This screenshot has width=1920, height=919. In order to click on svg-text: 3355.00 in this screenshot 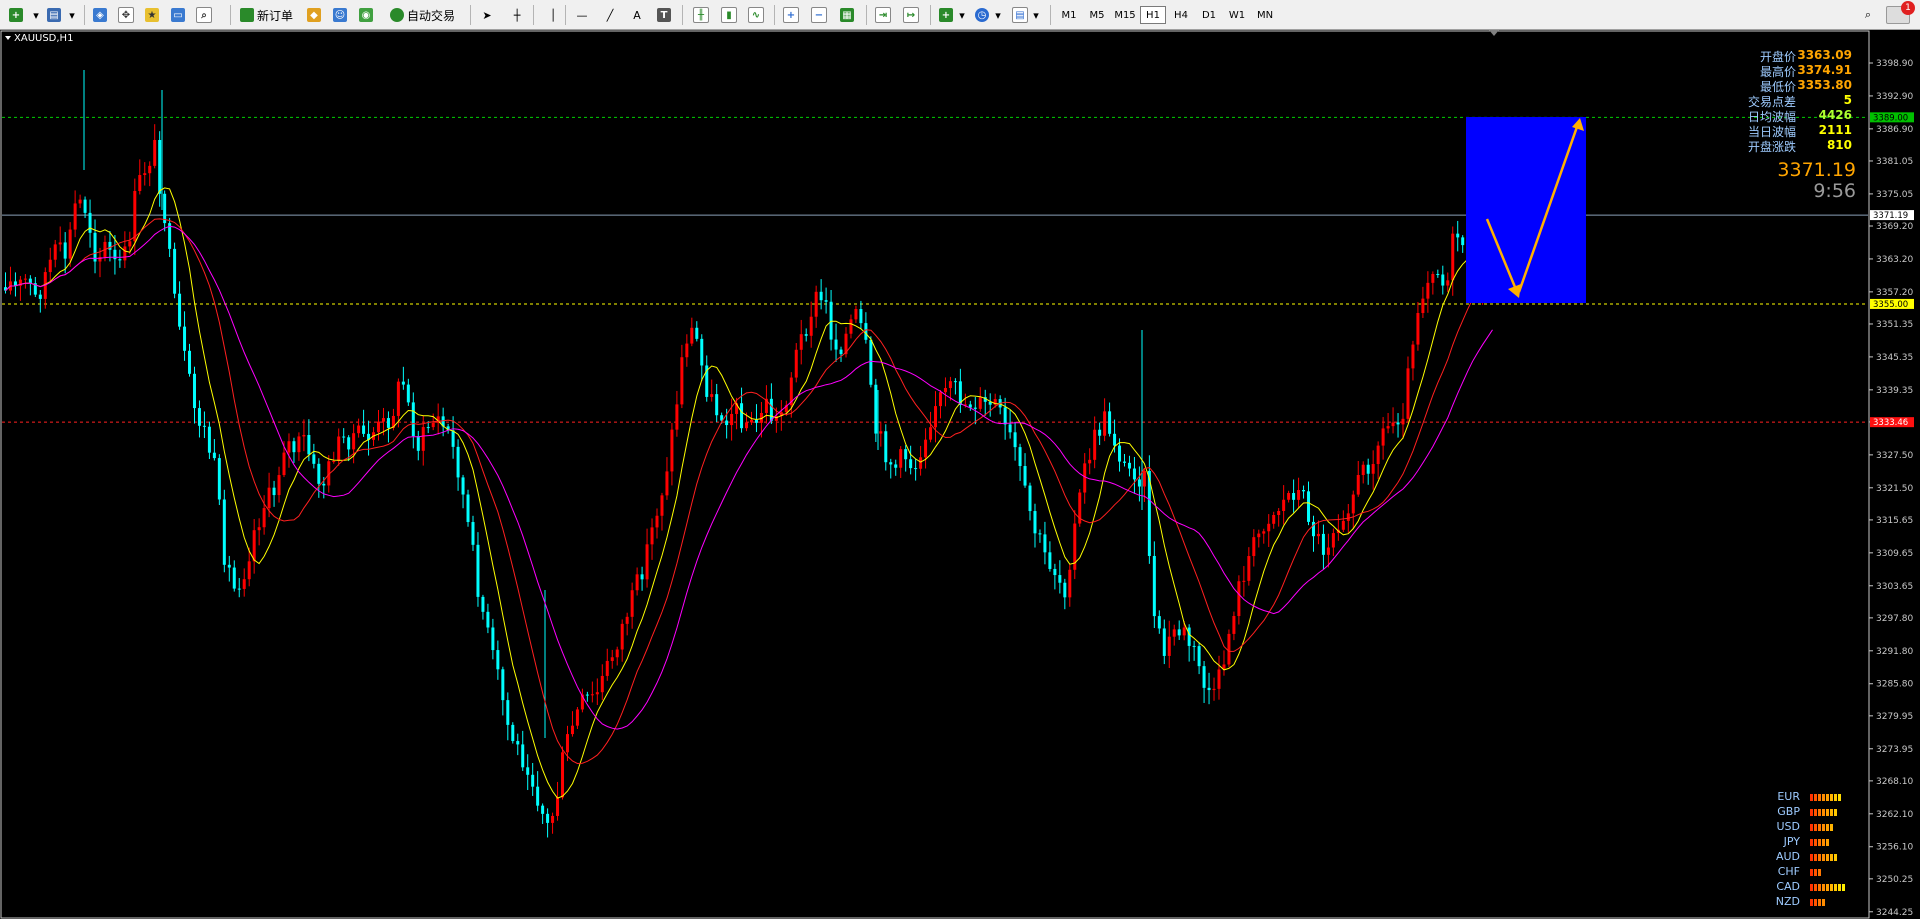, I will do `click(1890, 305)`.